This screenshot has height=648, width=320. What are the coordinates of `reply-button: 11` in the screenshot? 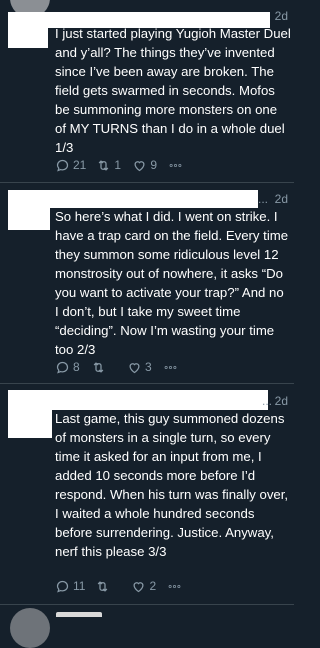 It's located at (70, 586).